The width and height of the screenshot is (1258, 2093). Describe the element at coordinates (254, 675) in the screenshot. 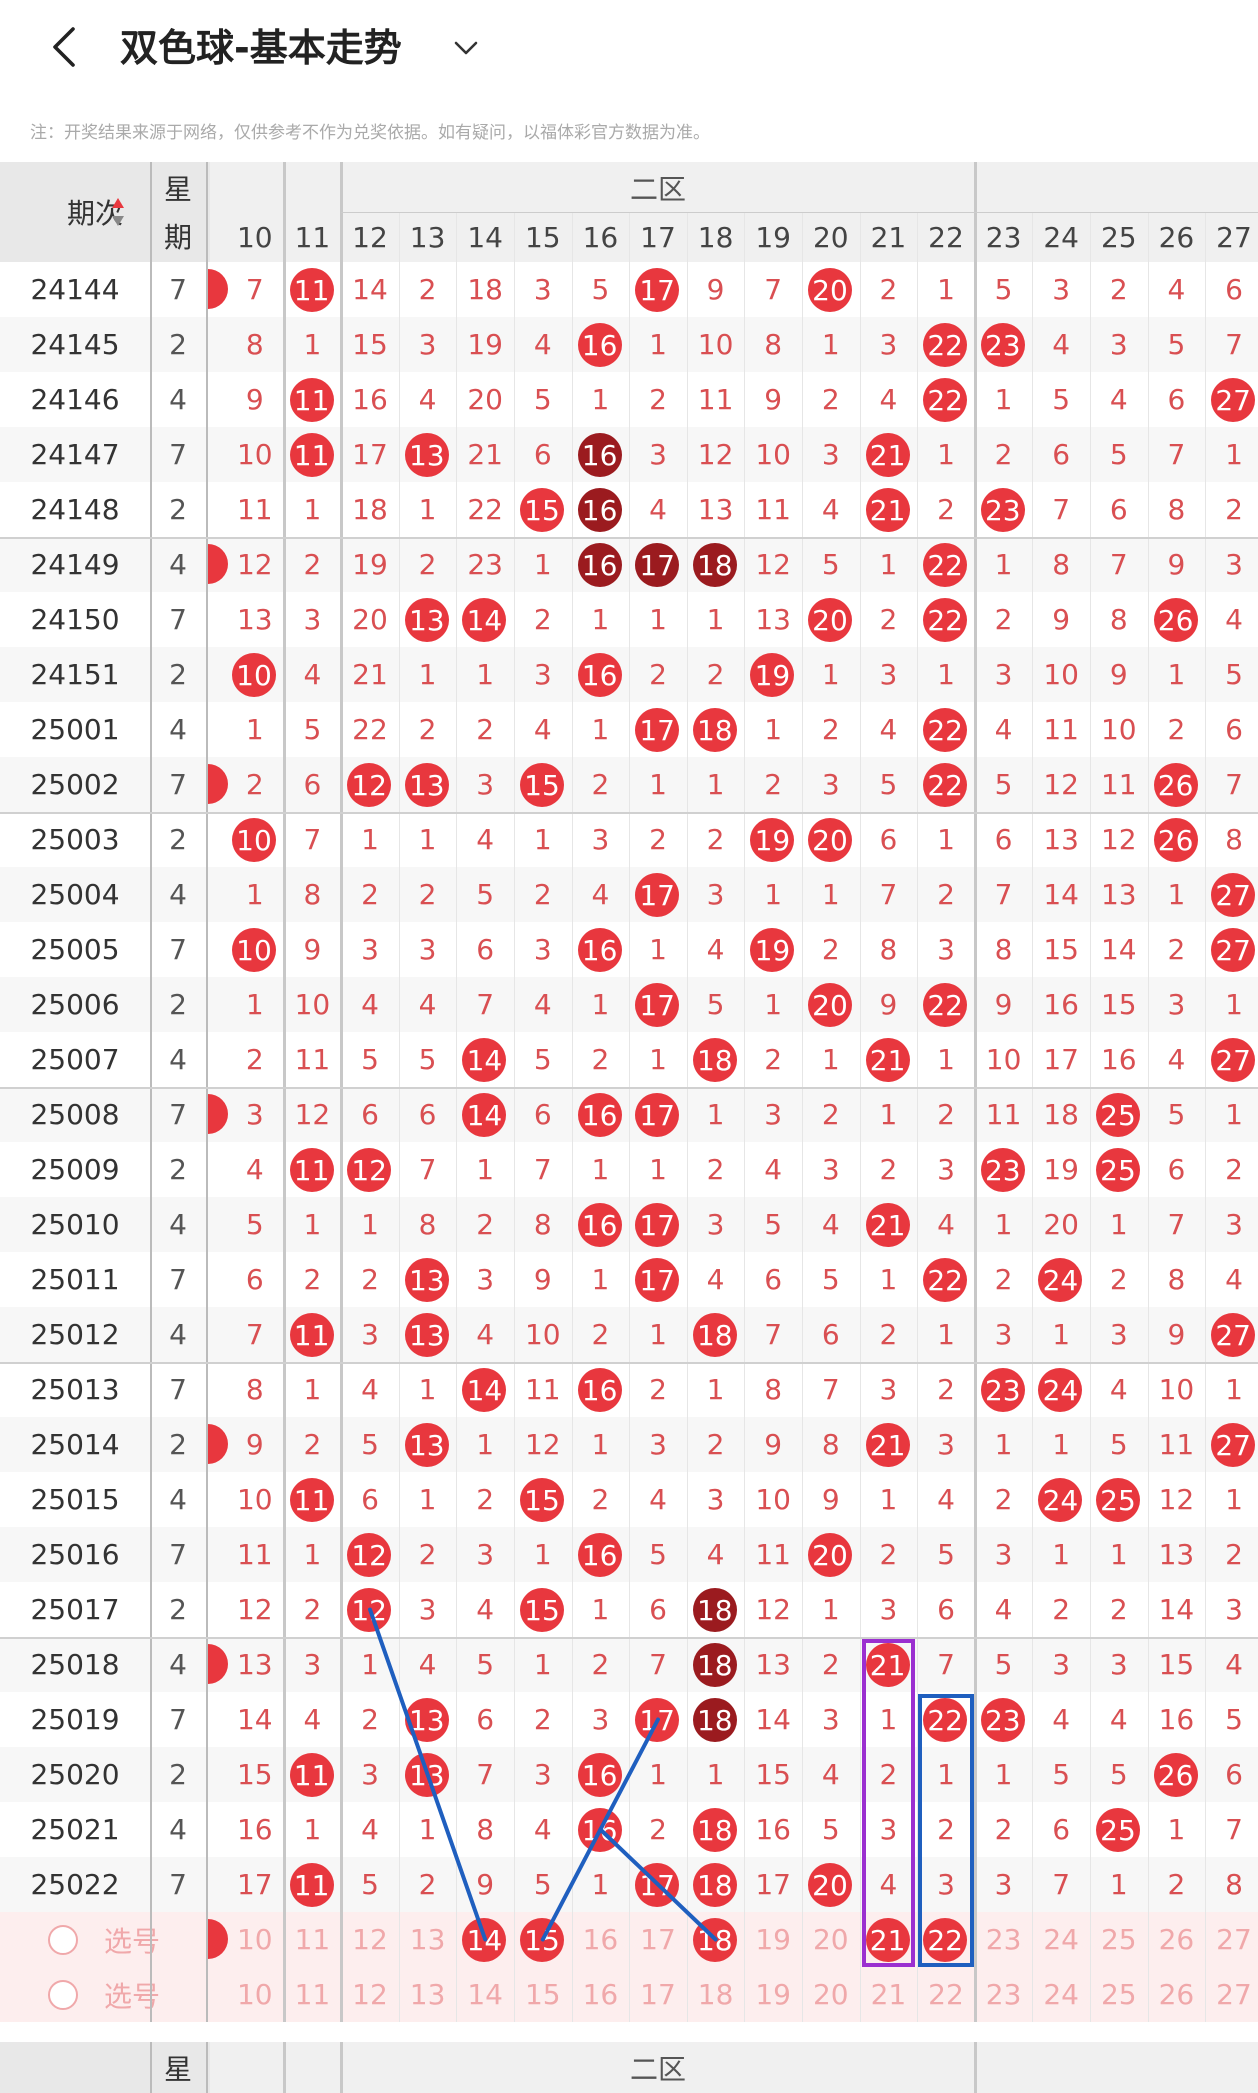

I see `hit-ball: 10` at that location.